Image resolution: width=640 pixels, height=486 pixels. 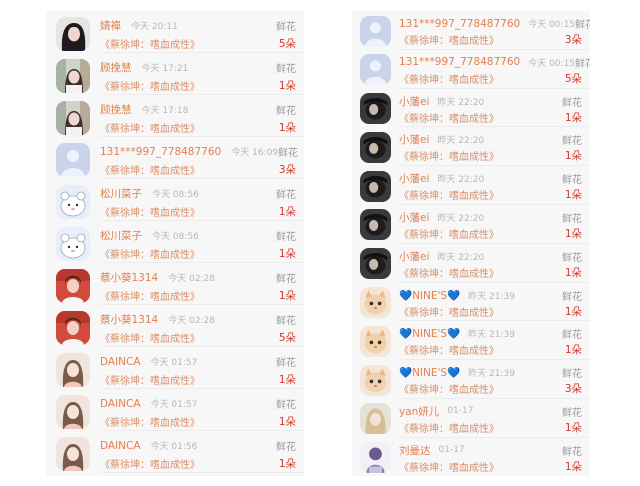 I want to click on gift-record-row: 💙NINE'S💙 昨天 21:39 鲜花 《蔡徐坤：嗜血成性》 3朵, so click(x=471, y=380).